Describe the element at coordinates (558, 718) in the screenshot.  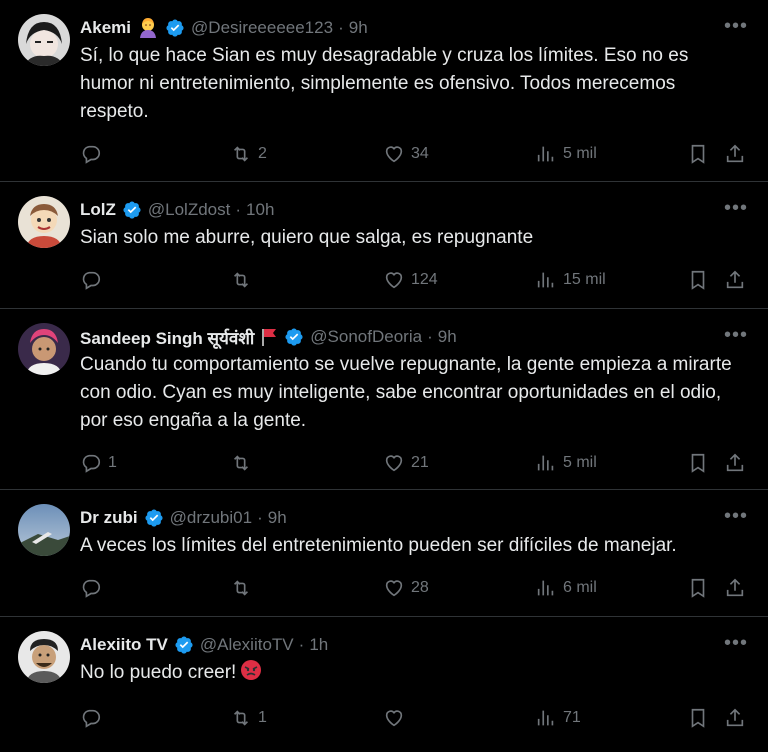
I see `views-button: 71` at that location.